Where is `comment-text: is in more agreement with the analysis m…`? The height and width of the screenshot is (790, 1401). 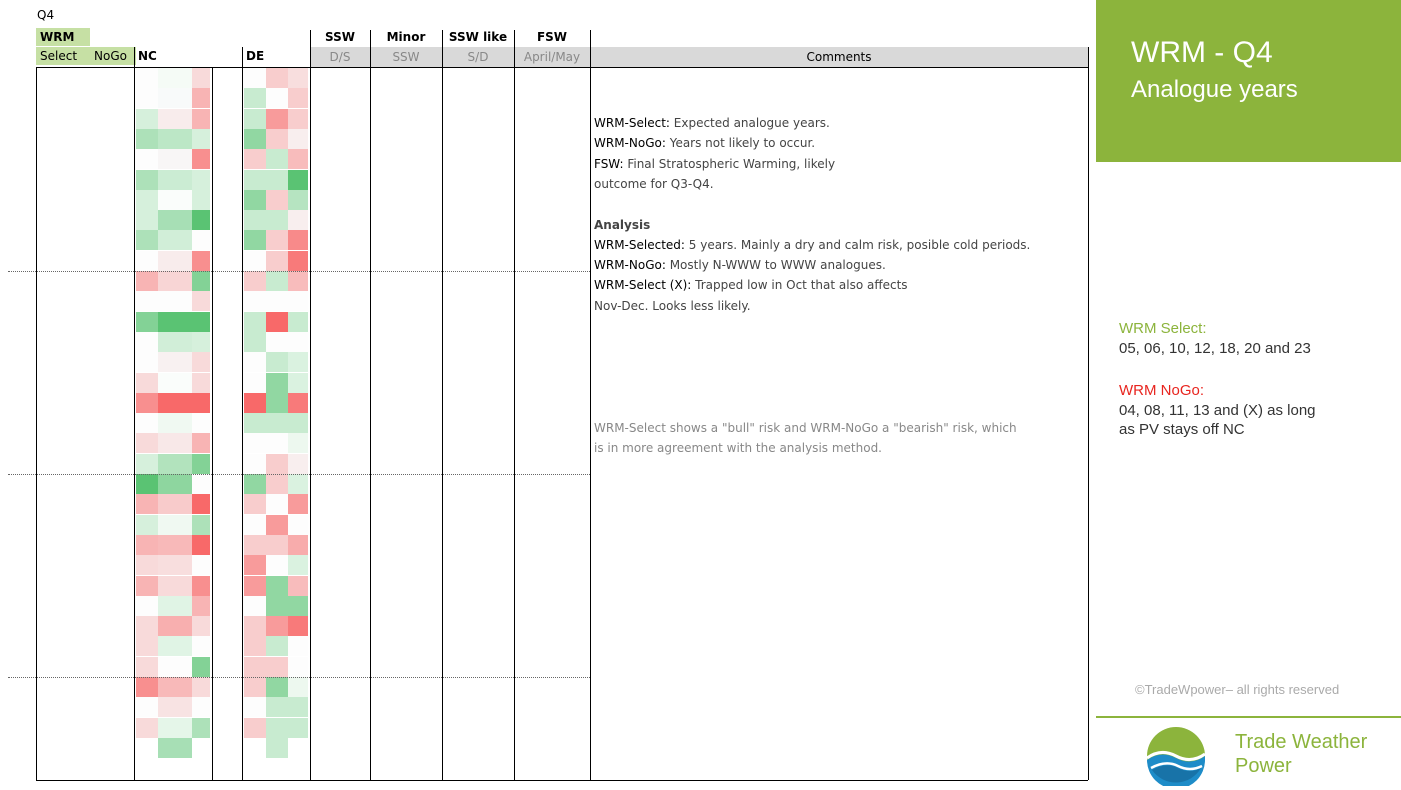 comment-text: is in more agreement with the analysis m… is located at coordinates (738, 447).